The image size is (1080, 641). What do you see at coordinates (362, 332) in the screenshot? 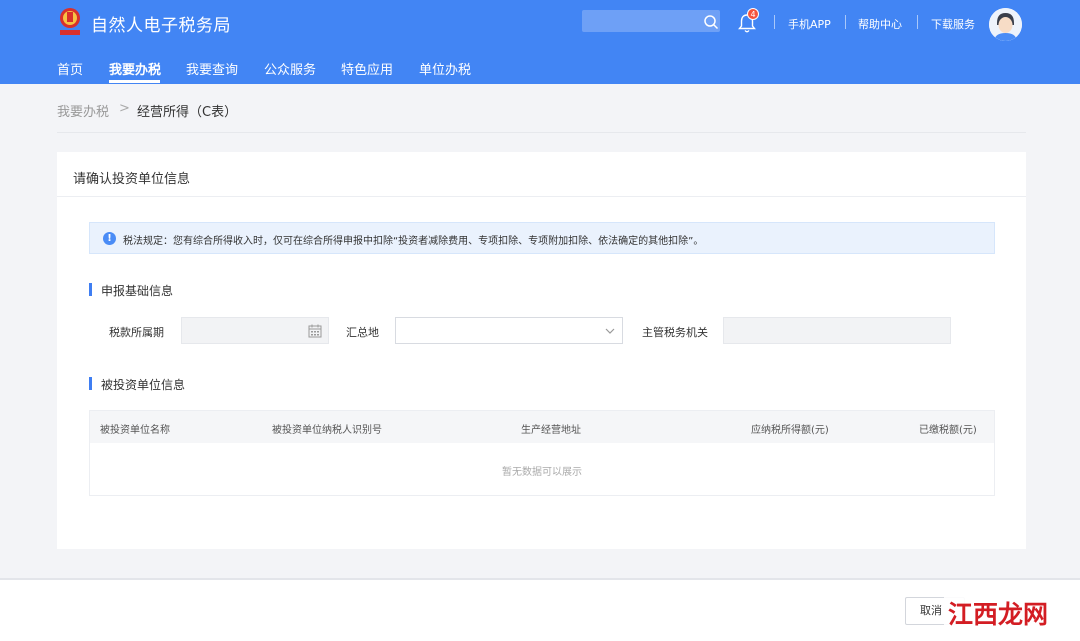
I see `summary-location-label: 汇总地` at bounding box center [362, 332].